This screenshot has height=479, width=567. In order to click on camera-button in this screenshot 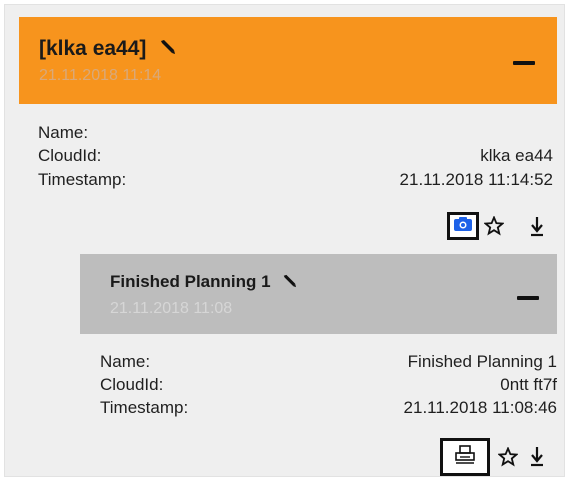, I will do `click(463, 226)`.